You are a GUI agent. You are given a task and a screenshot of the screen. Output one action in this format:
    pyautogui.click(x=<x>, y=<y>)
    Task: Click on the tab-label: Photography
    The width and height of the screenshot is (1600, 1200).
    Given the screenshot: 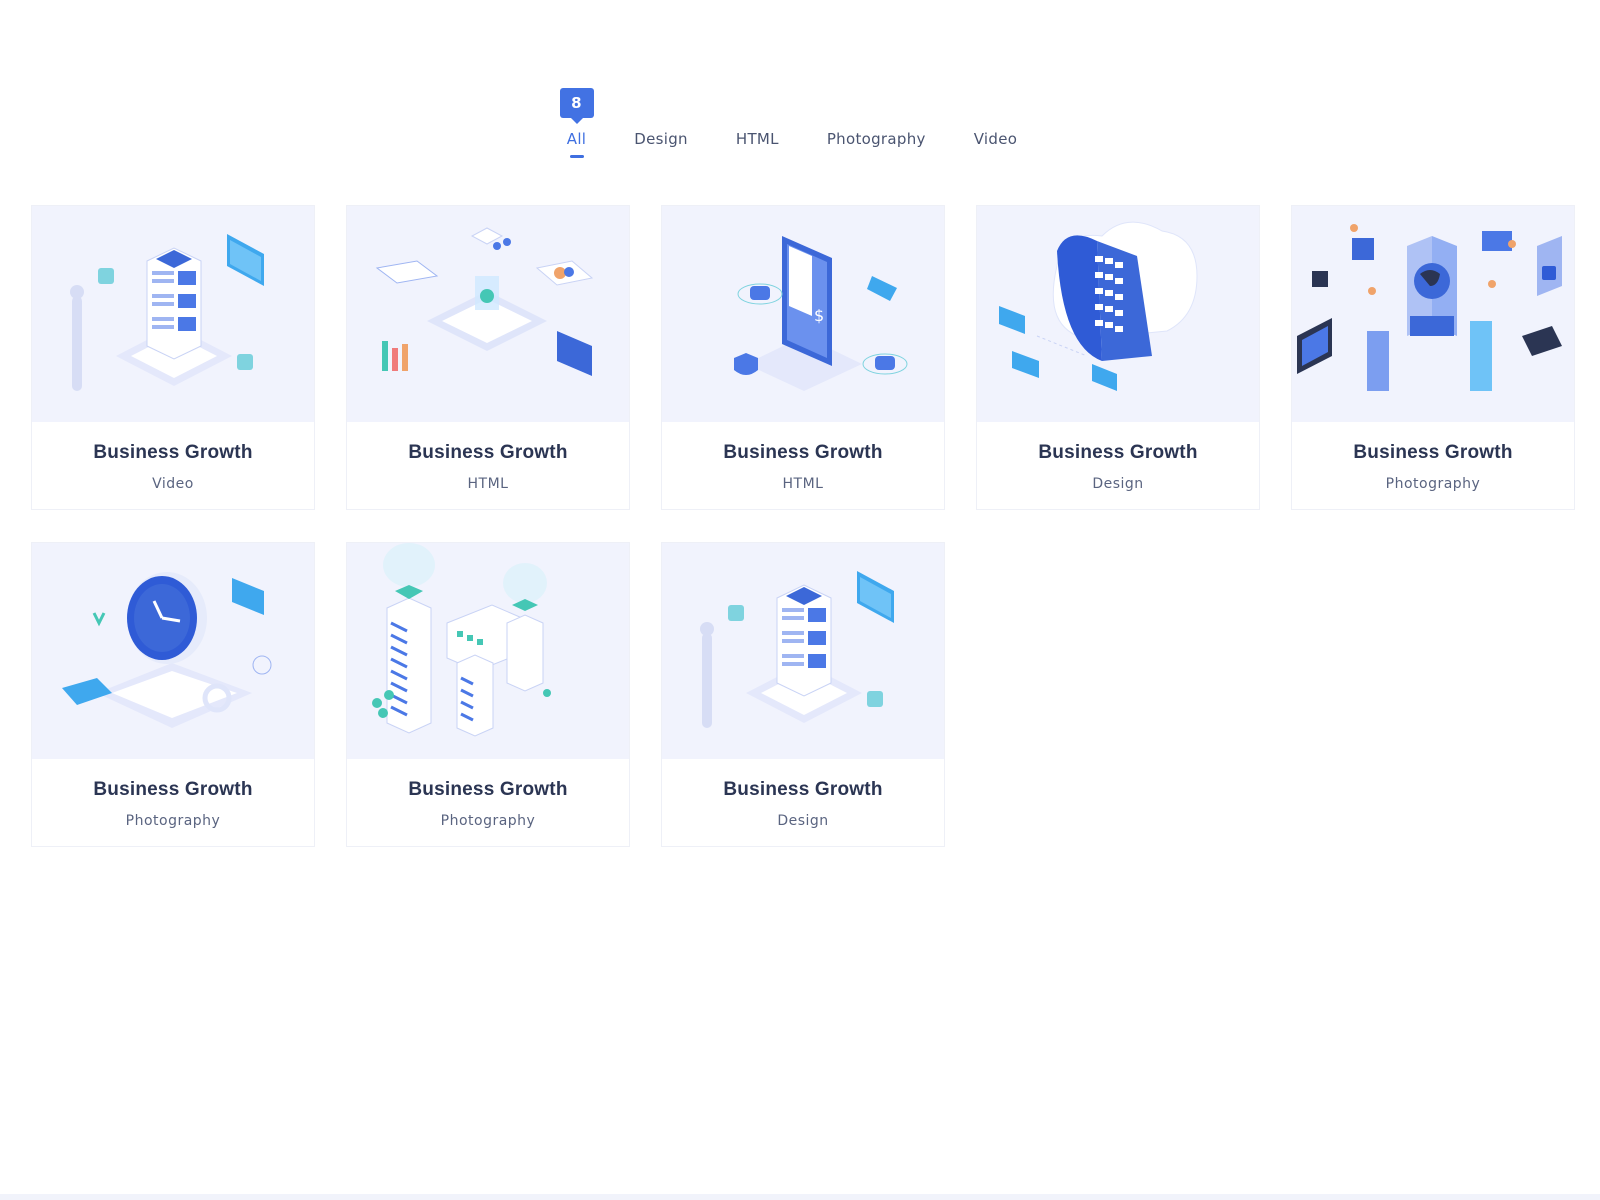 What is the action you would take?
    pyautogui.click(x=876, y=139)
    